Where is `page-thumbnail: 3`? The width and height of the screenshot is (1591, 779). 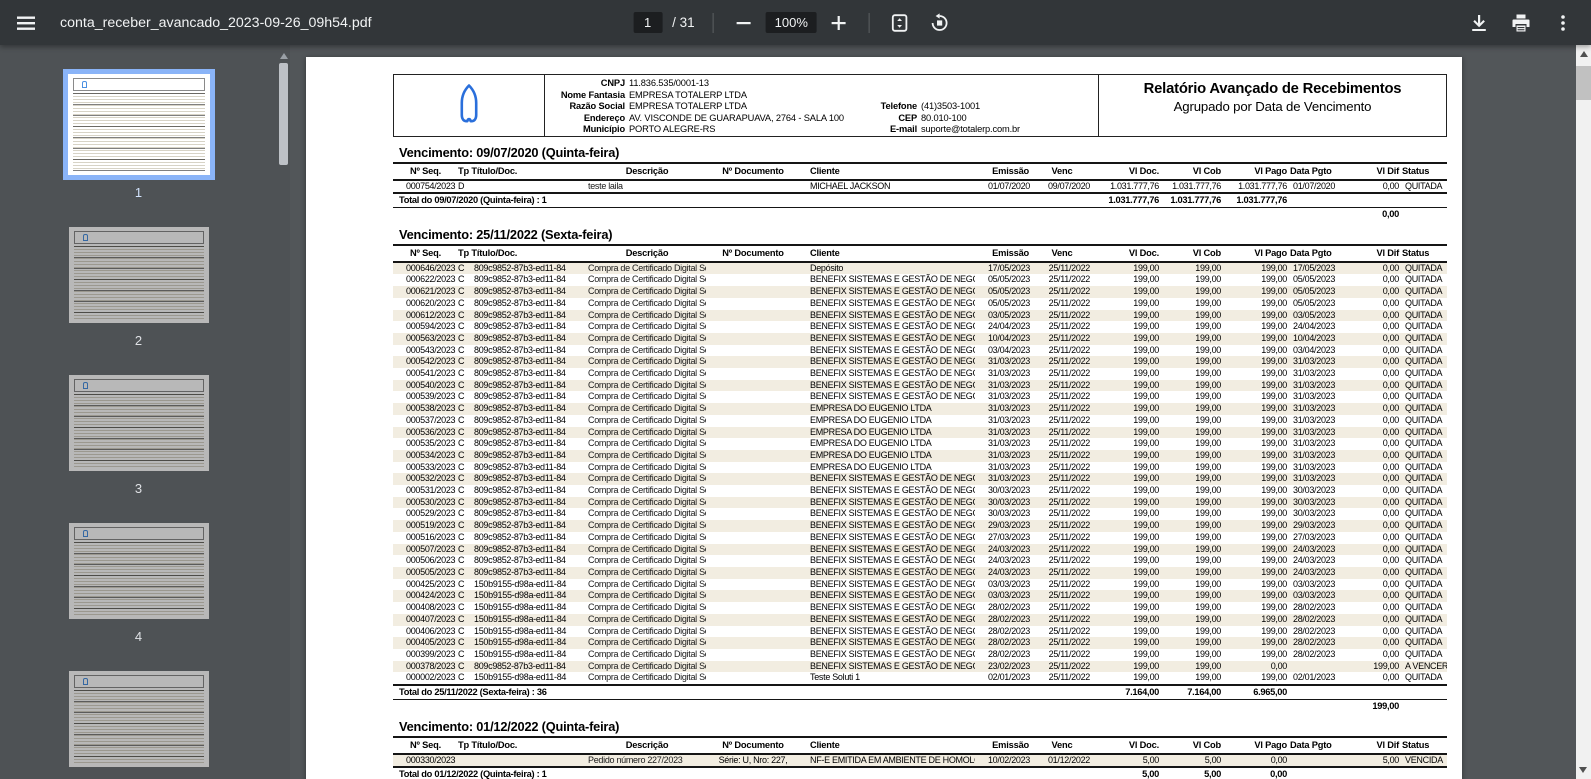
page-thumbnail: 3 is located at coordinates (139, 433).